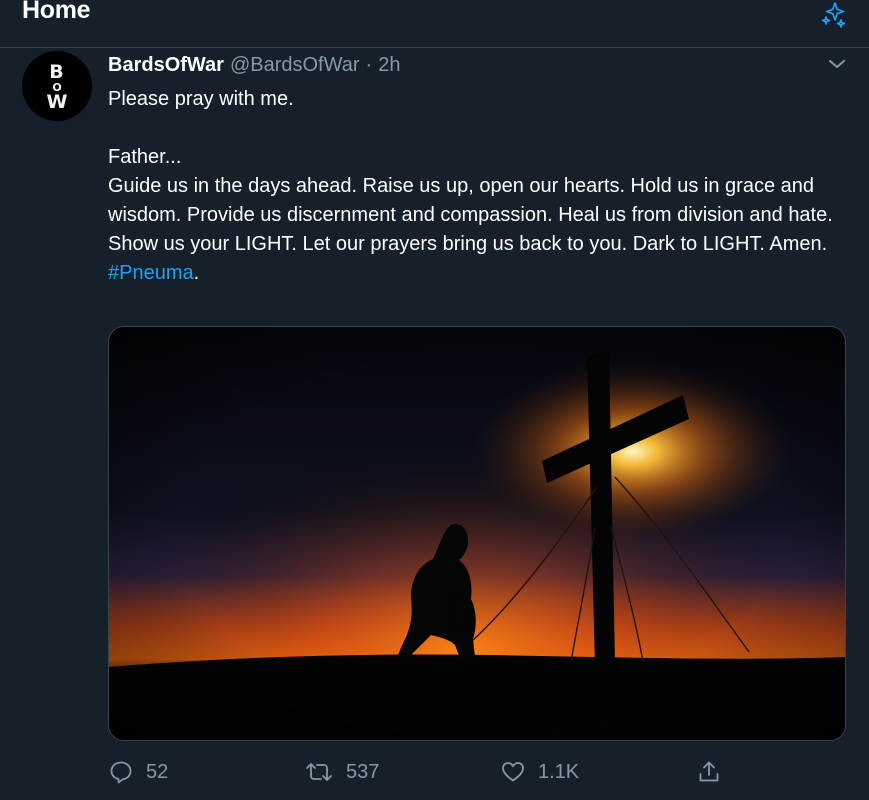 The width and height of the screenshot is (869, 800). I want to click on heart-icon, so click(513, 772).